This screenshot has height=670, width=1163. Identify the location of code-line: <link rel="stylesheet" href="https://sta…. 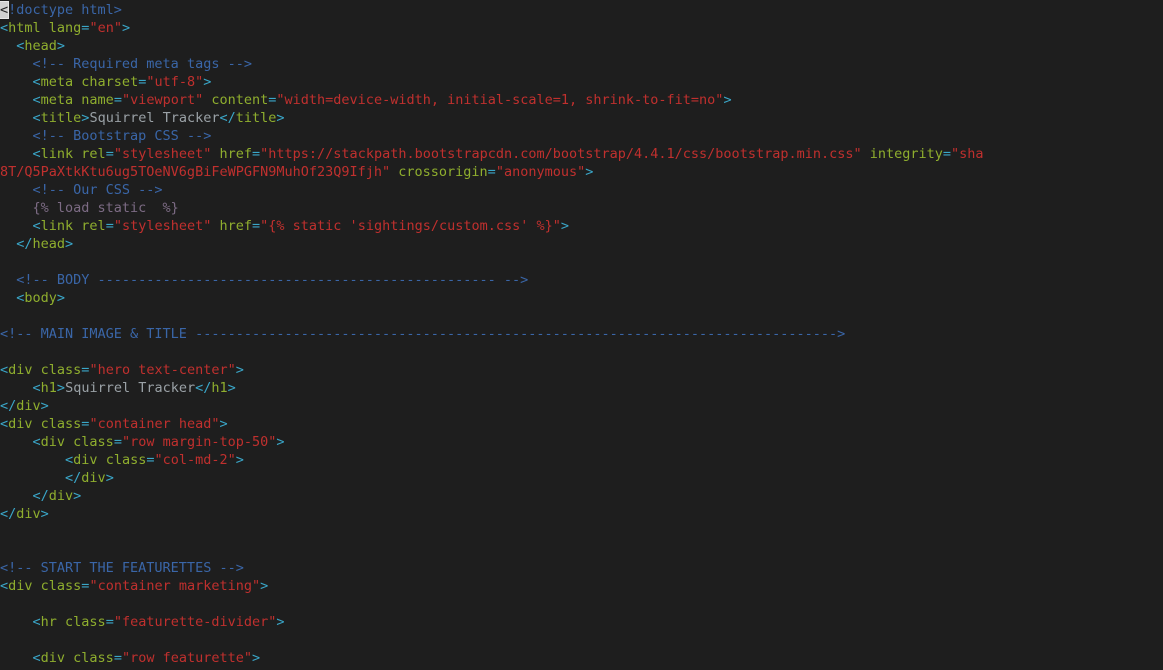
(492, 154).